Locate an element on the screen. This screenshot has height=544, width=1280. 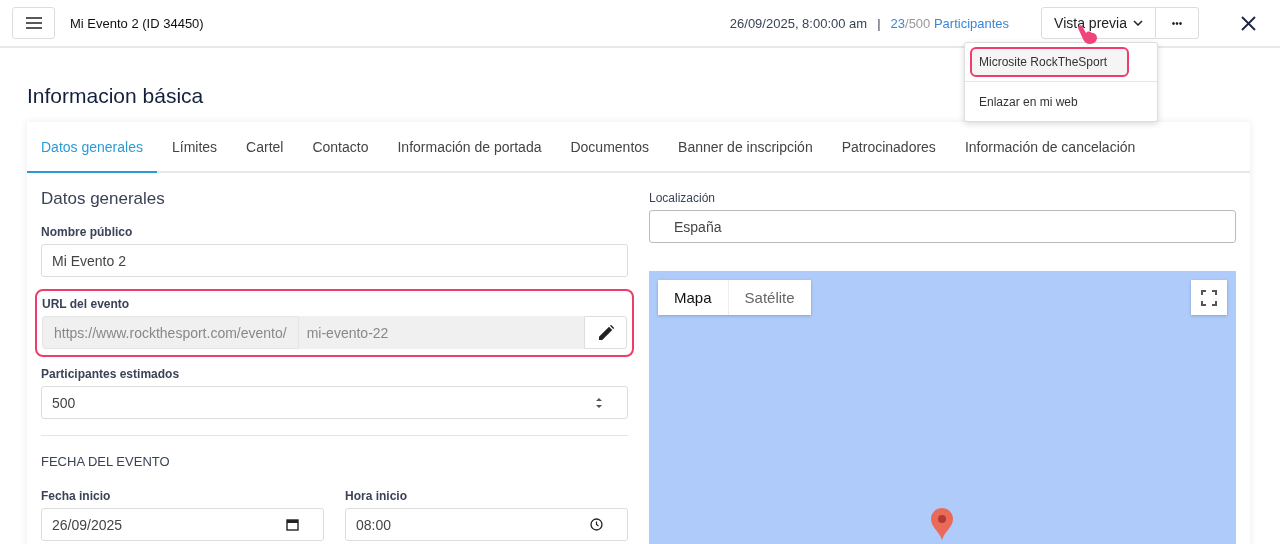
menu-icon is located at coordinates (33, 23).